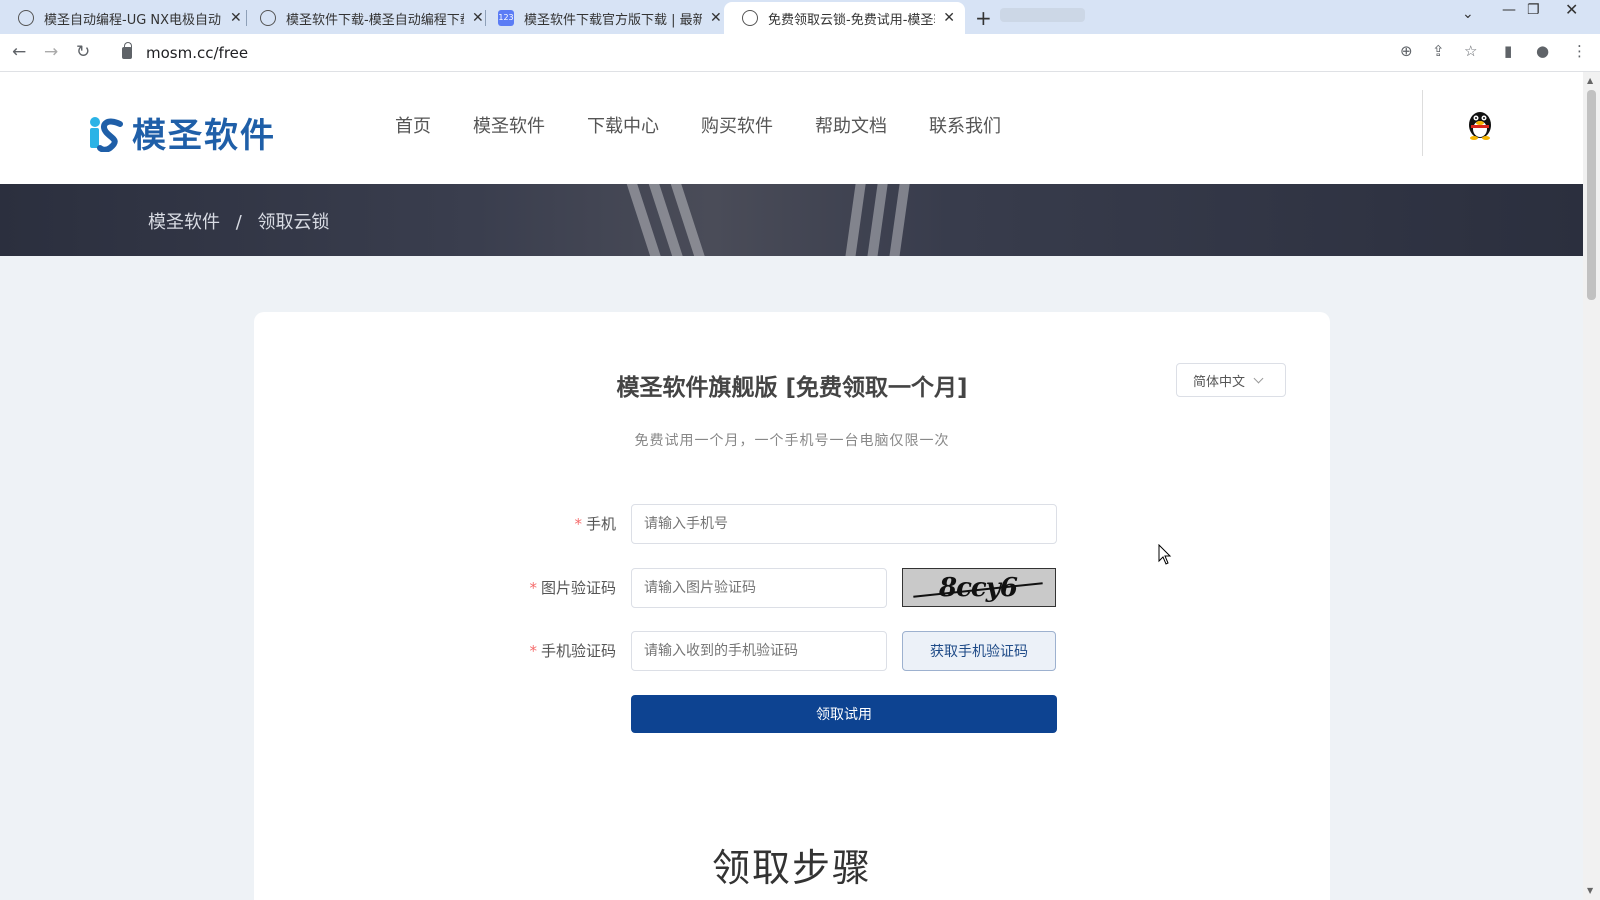 Image resolution: width=1600 pixels, height=900 pixels. Describe the element at coordinates (1590, 80) in the screenshot. I see `scroll-up-icon: ▲` at that location.